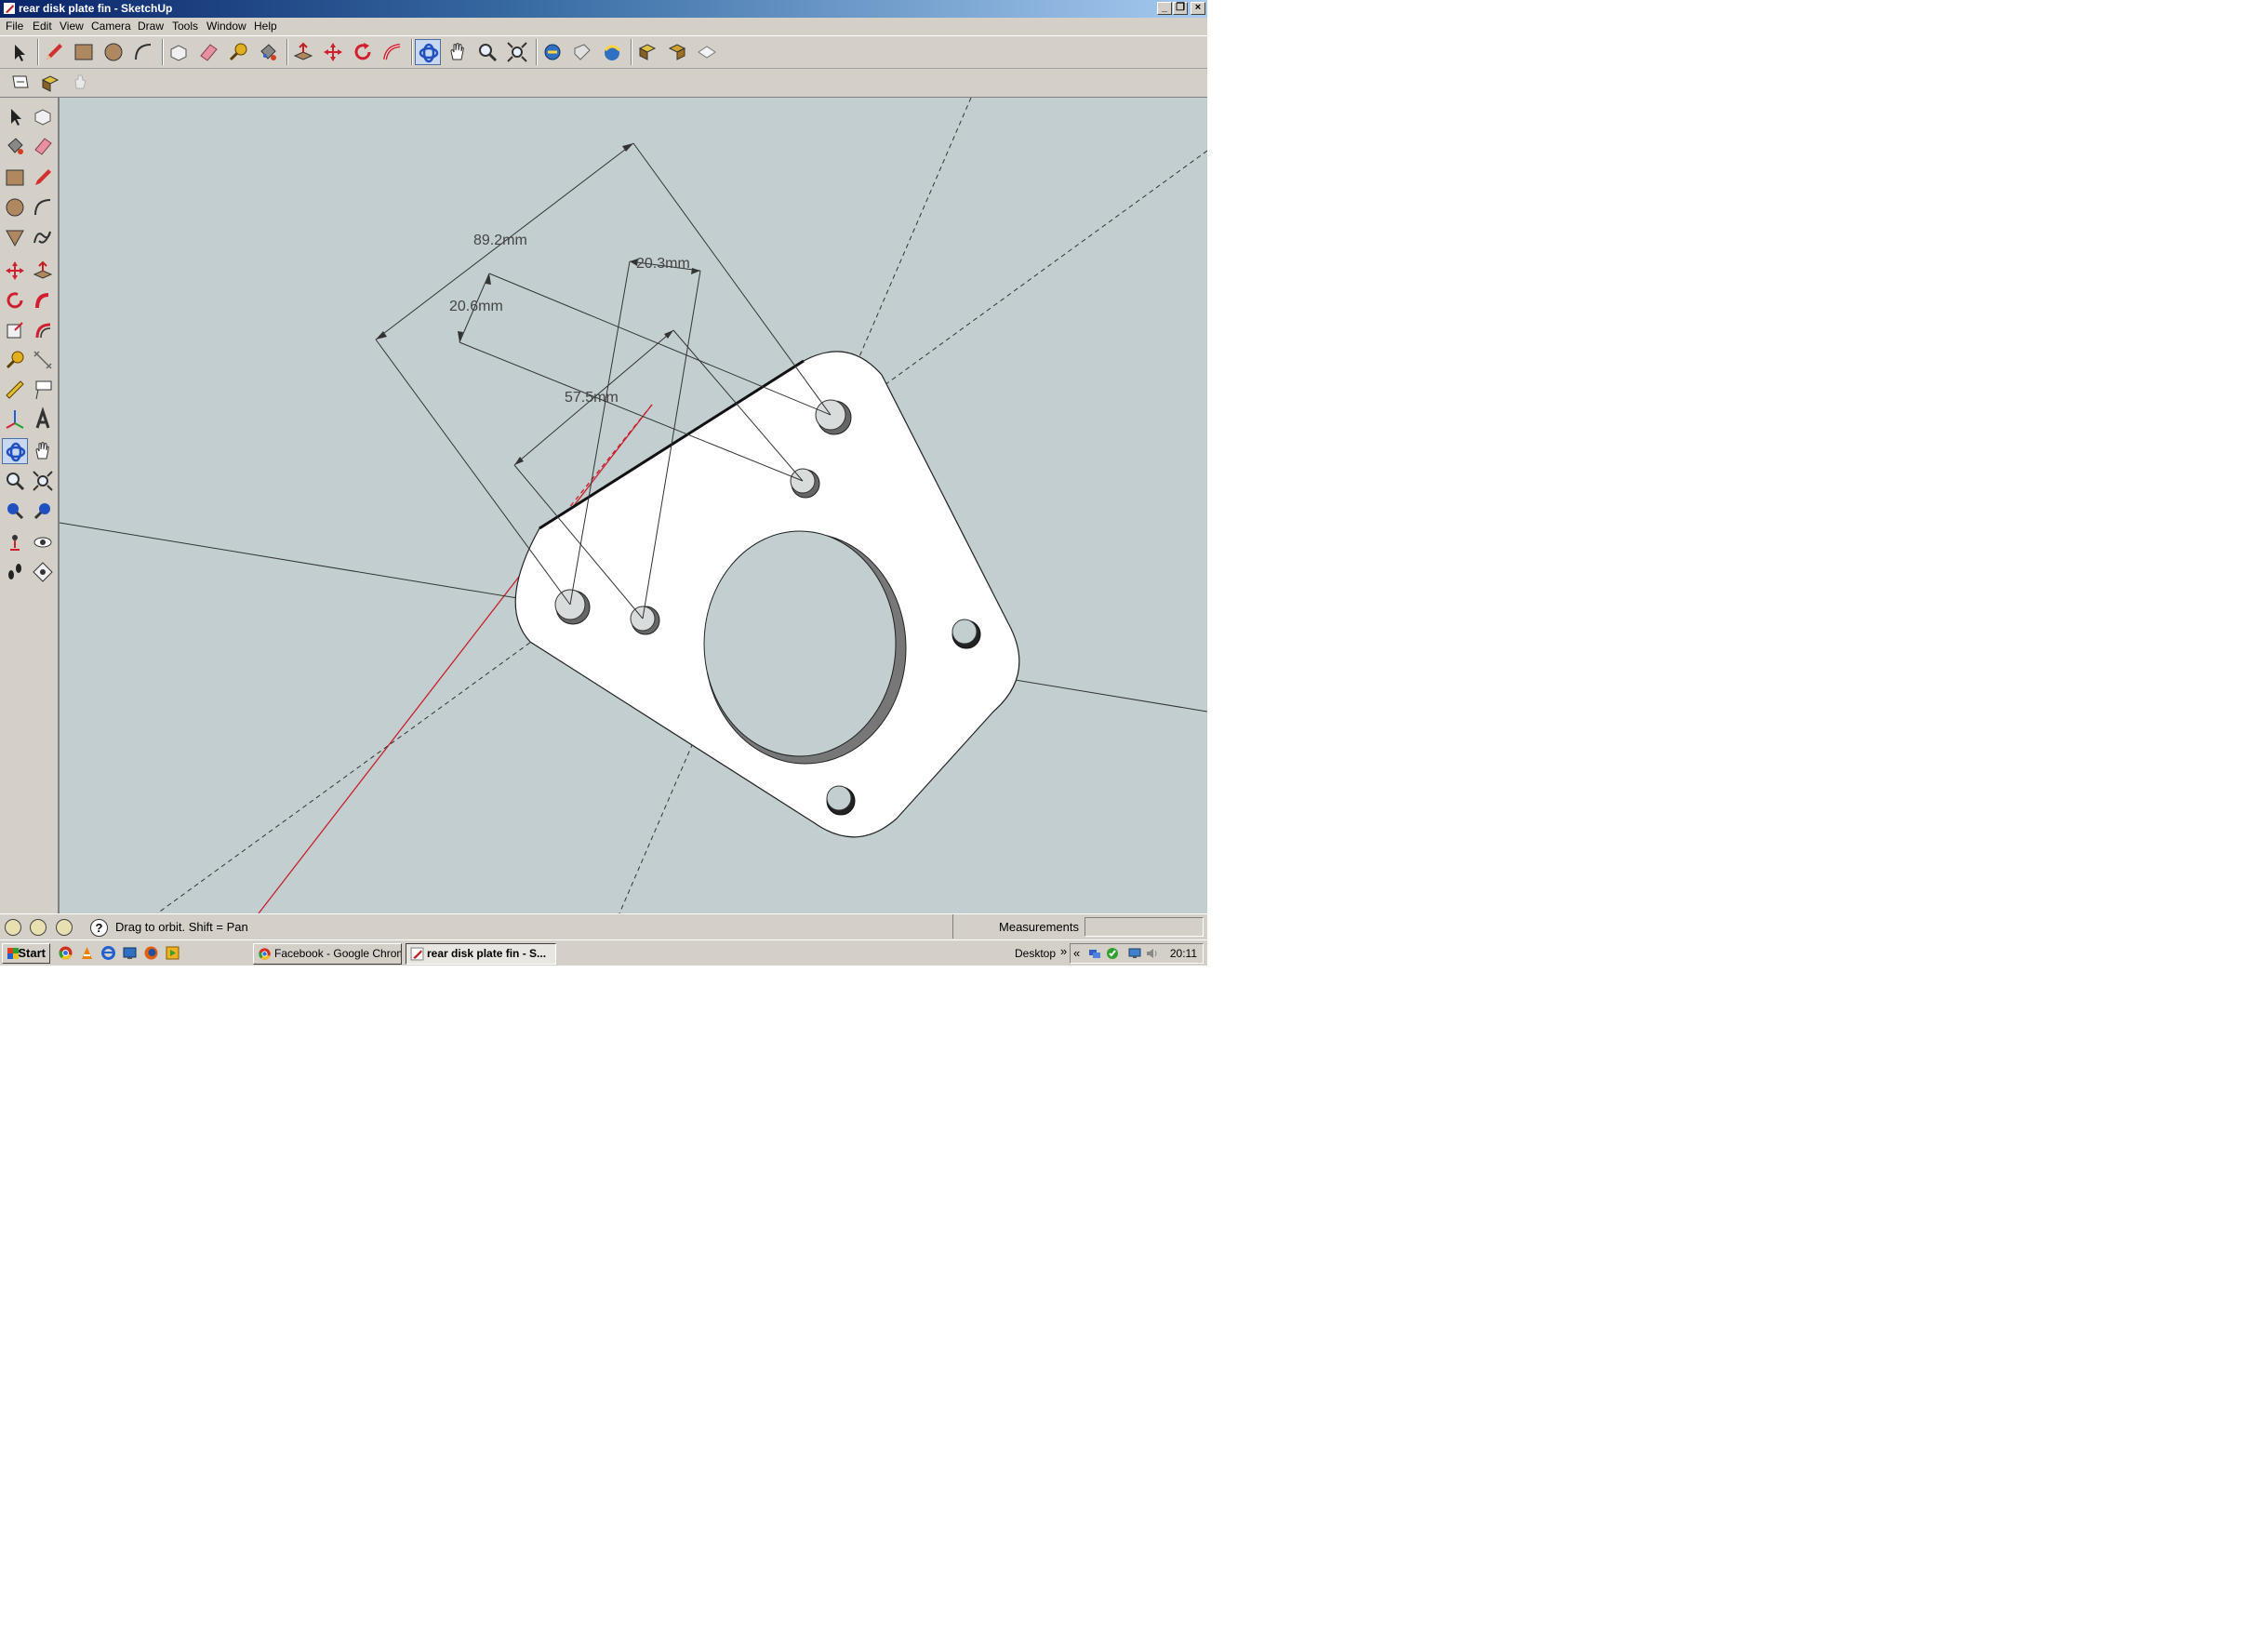 The height and width of the screenshot is (1652, 2249). Describe the element at coordinates (151, 26) in the screenshot. I see `menu-draw: Draw` at that location.